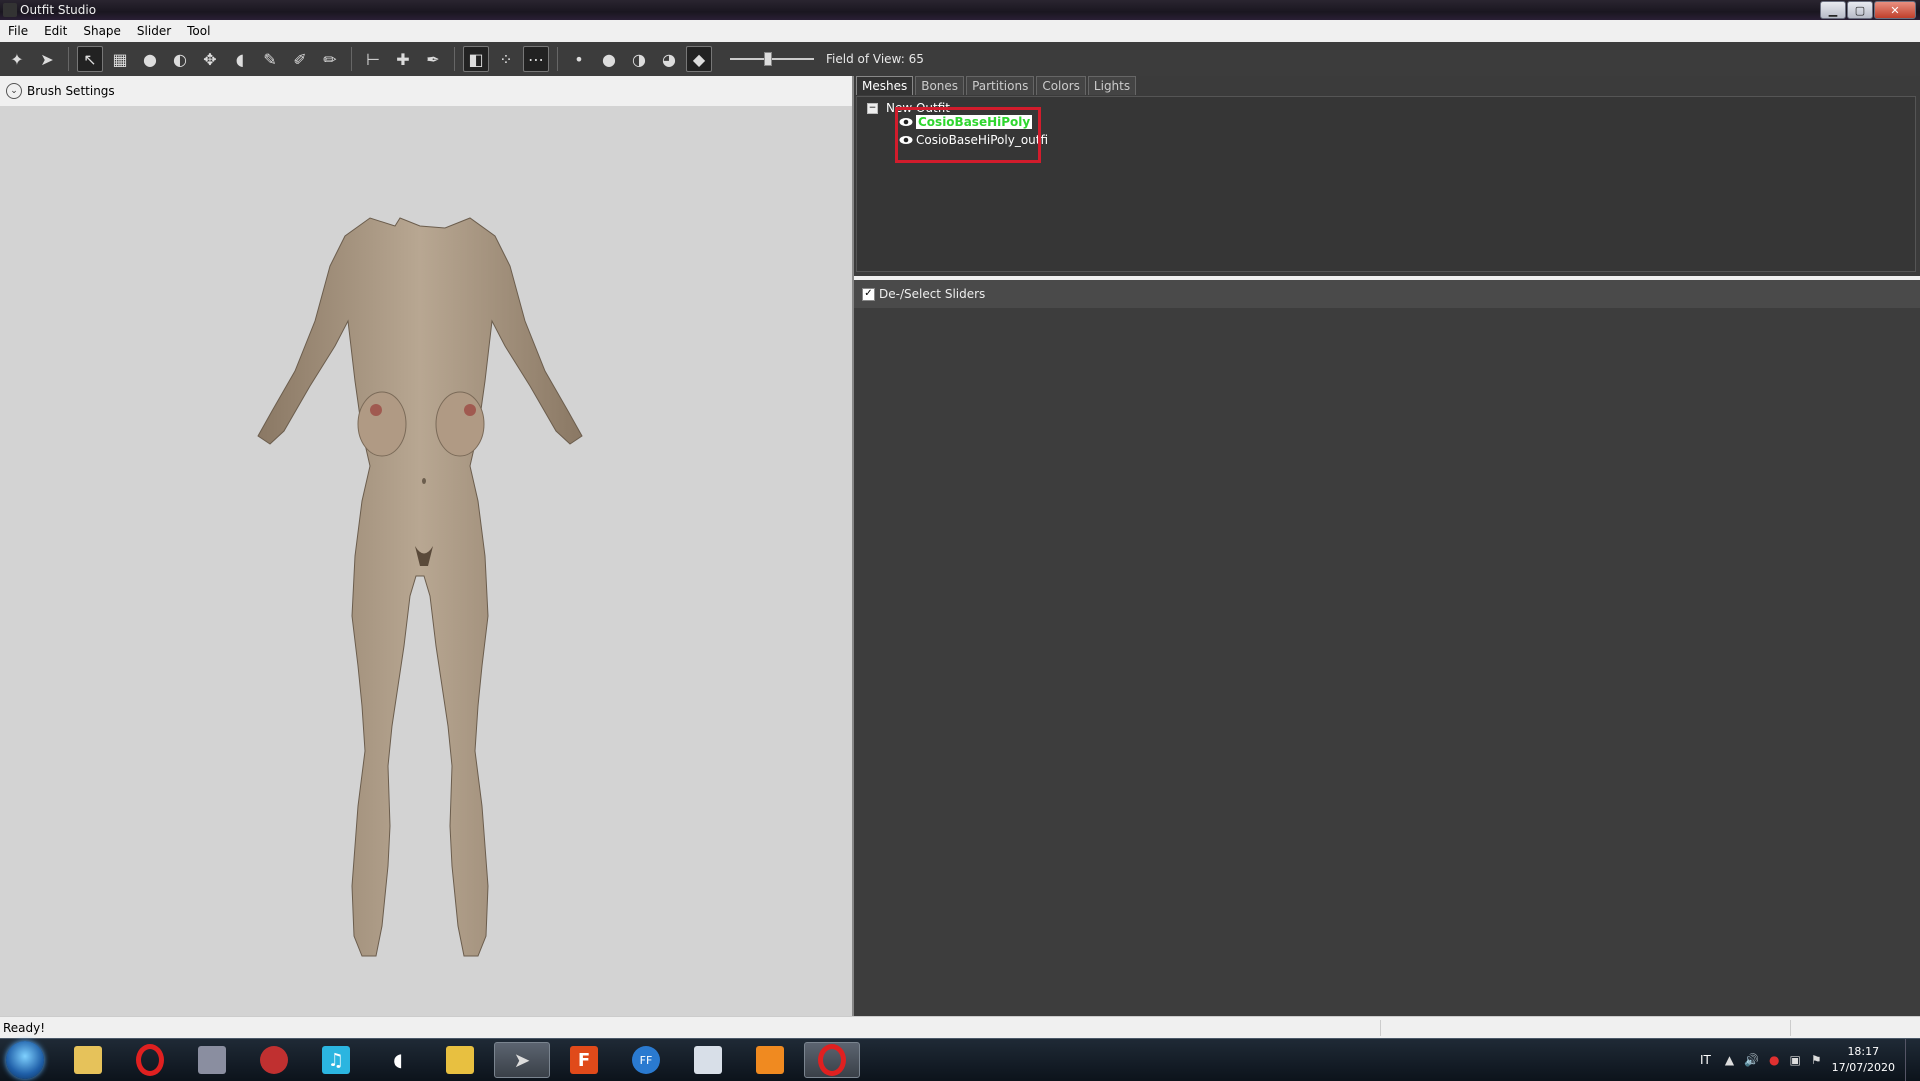  What do you see at coordinates (1774, 1060) in the screenshot?
I see `antivirus-icon: ●` at bounding box center [1774, 1060].